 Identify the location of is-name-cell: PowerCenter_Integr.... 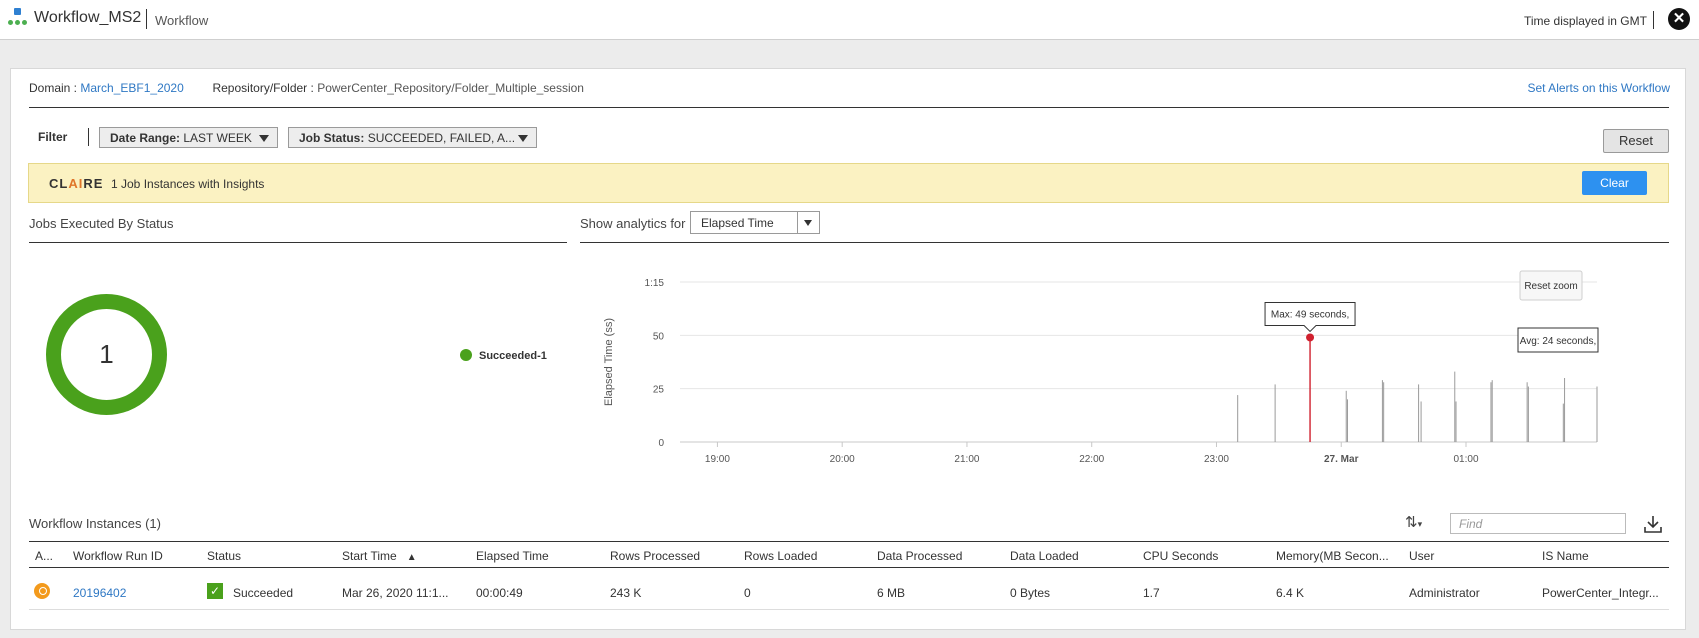
(1600, 593).